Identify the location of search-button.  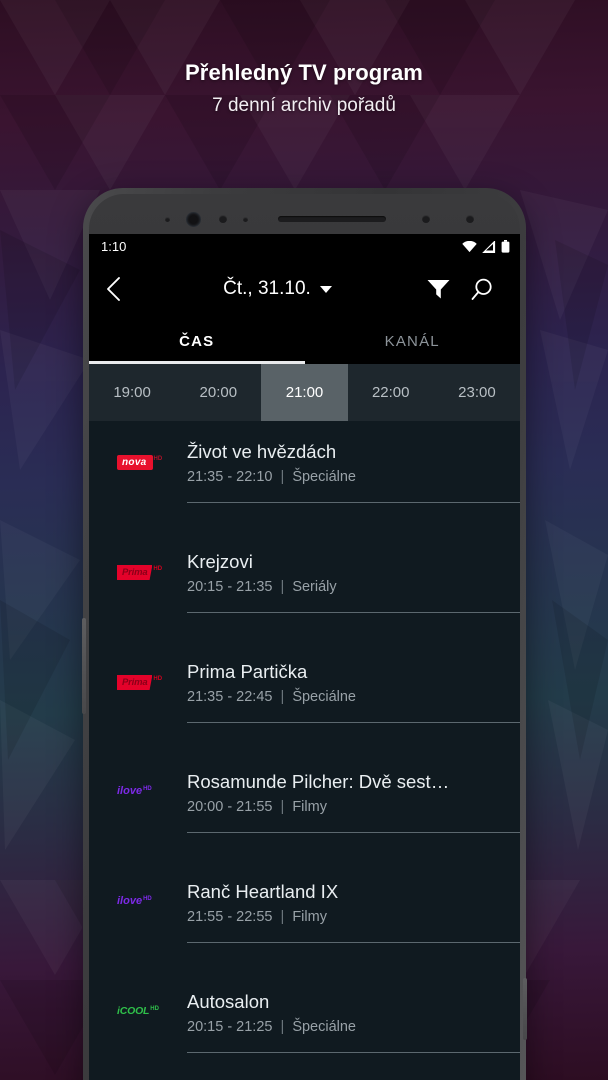
(482, 289).